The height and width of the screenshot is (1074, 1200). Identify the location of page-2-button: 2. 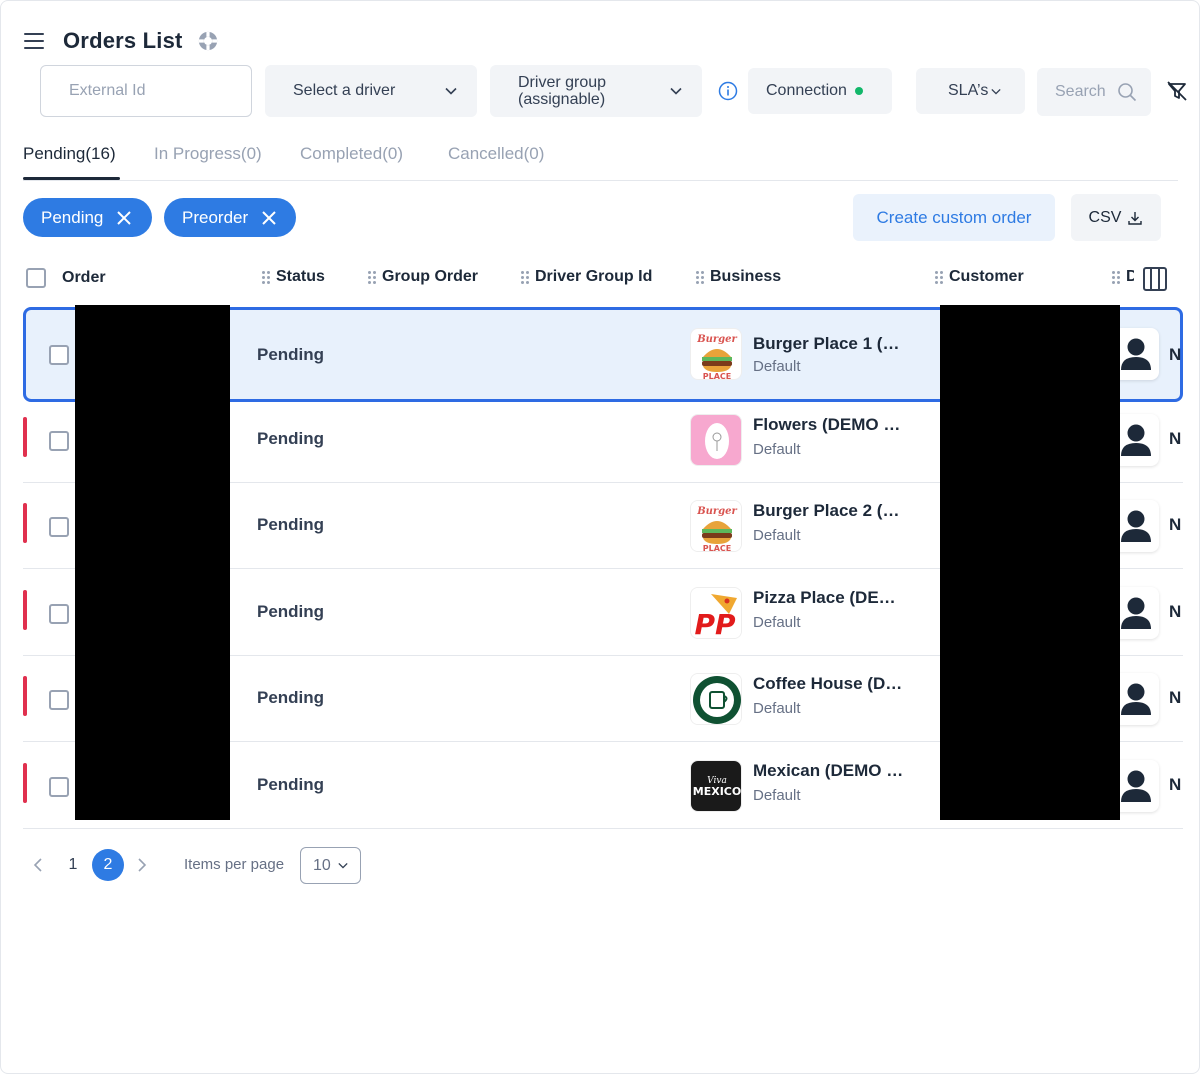
(108, 865).